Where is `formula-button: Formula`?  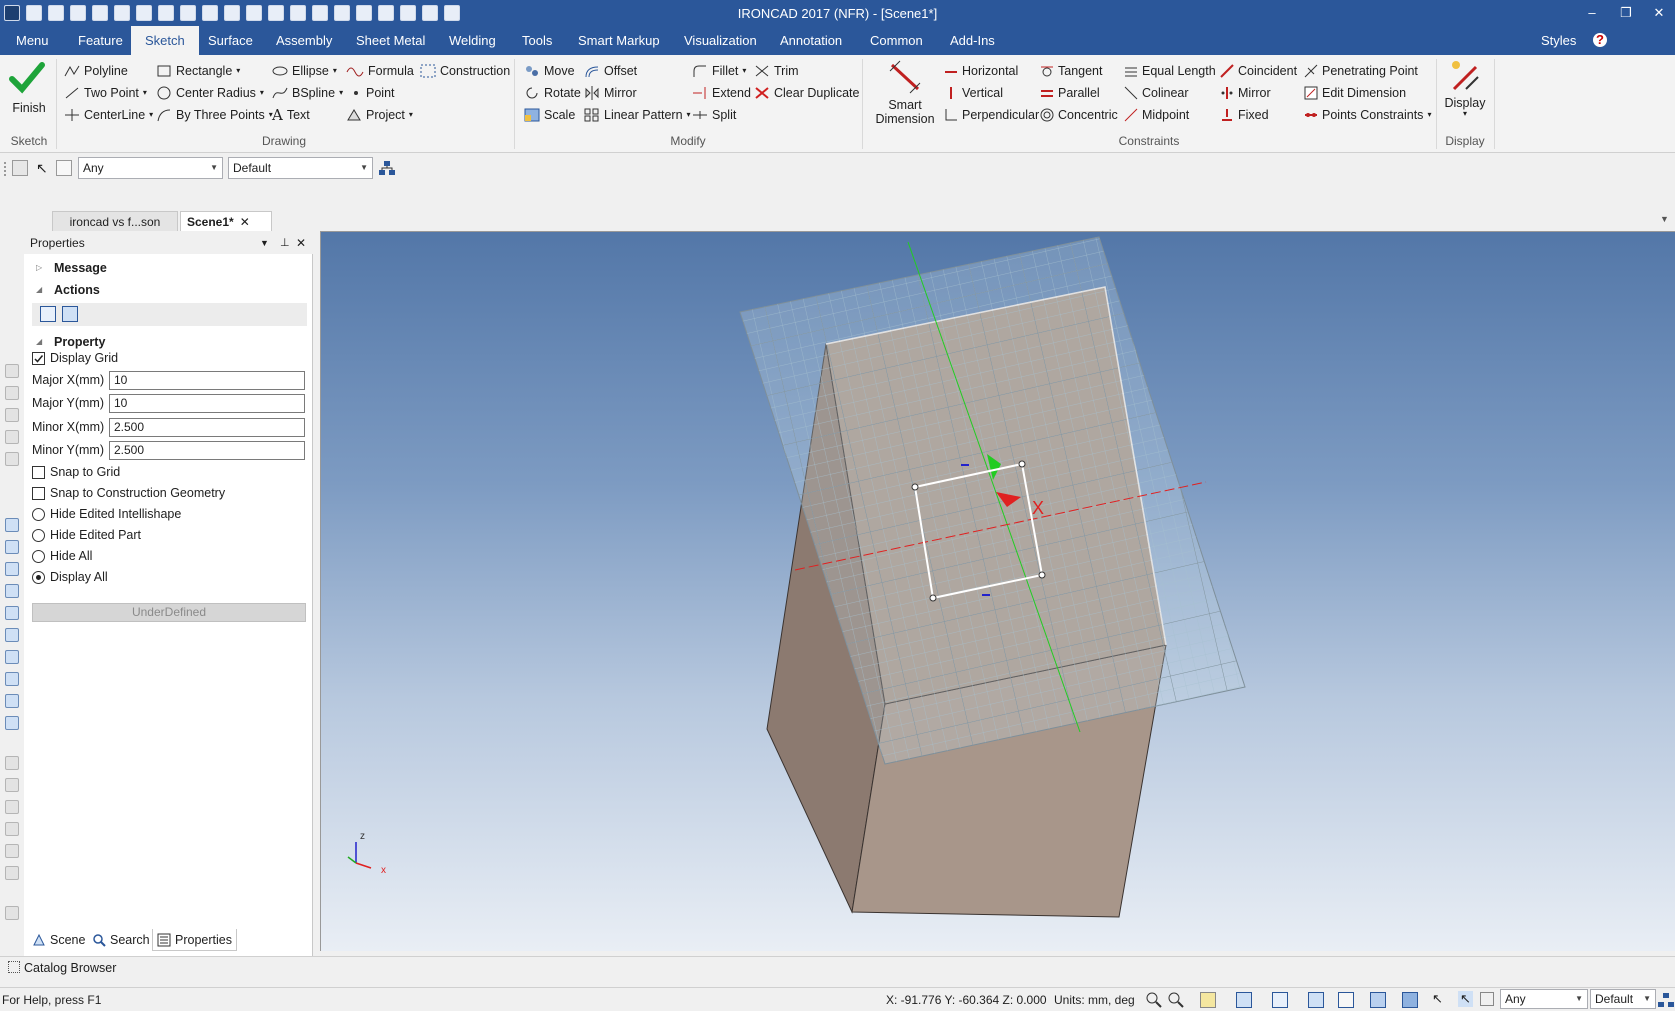 formula-button: Formula is located at coordinates (380, 71).